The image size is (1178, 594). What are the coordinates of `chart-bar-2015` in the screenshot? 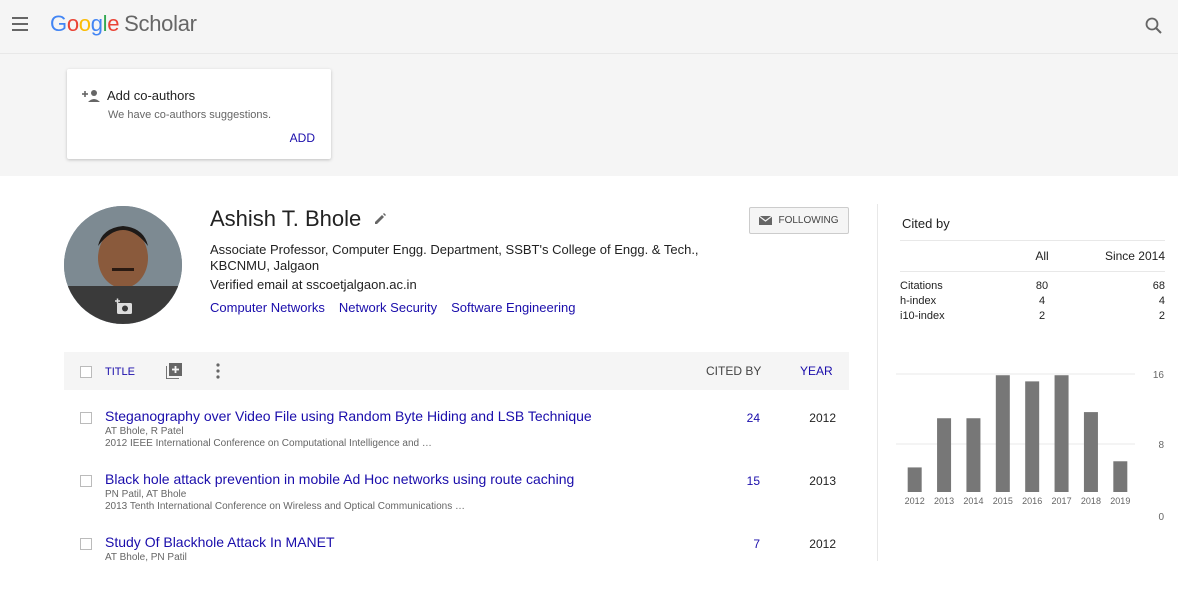 It's located at (1002, 433).